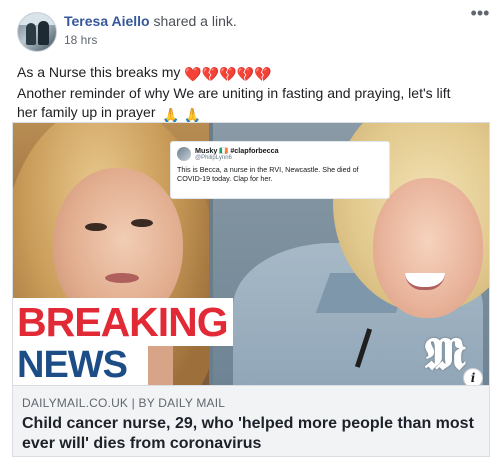 This screenshot has height=461, width=500. I want to click on post-text-line: As a Nurse this breaks my ❤️💔💔💔💔, so click(252, 73).